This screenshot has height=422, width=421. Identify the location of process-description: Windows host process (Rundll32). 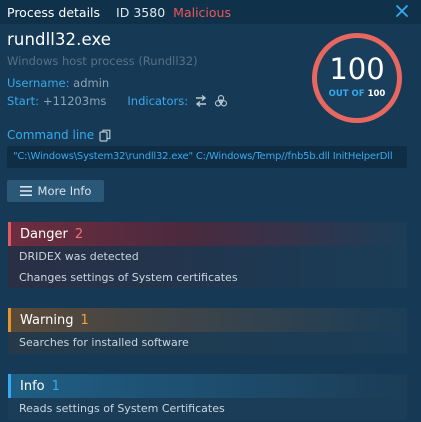
(102, 61).